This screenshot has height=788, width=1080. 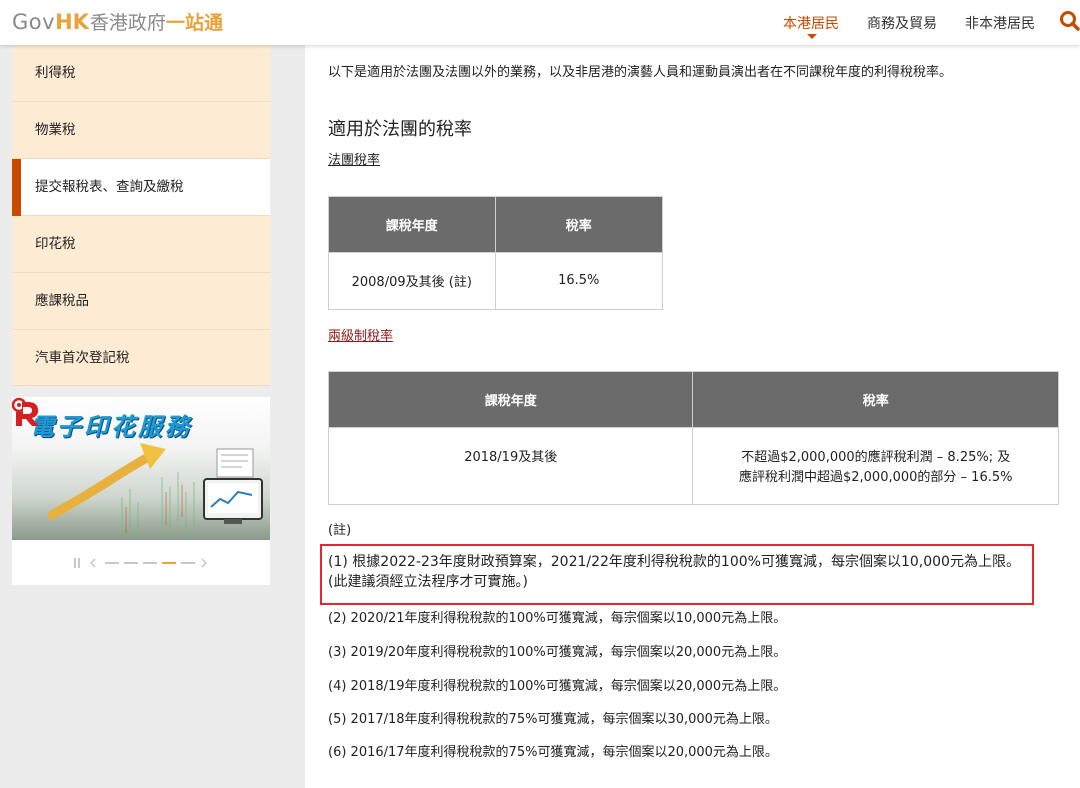 I want to click on logo-onestop-text: 一站通, so click(x=194, y=23).